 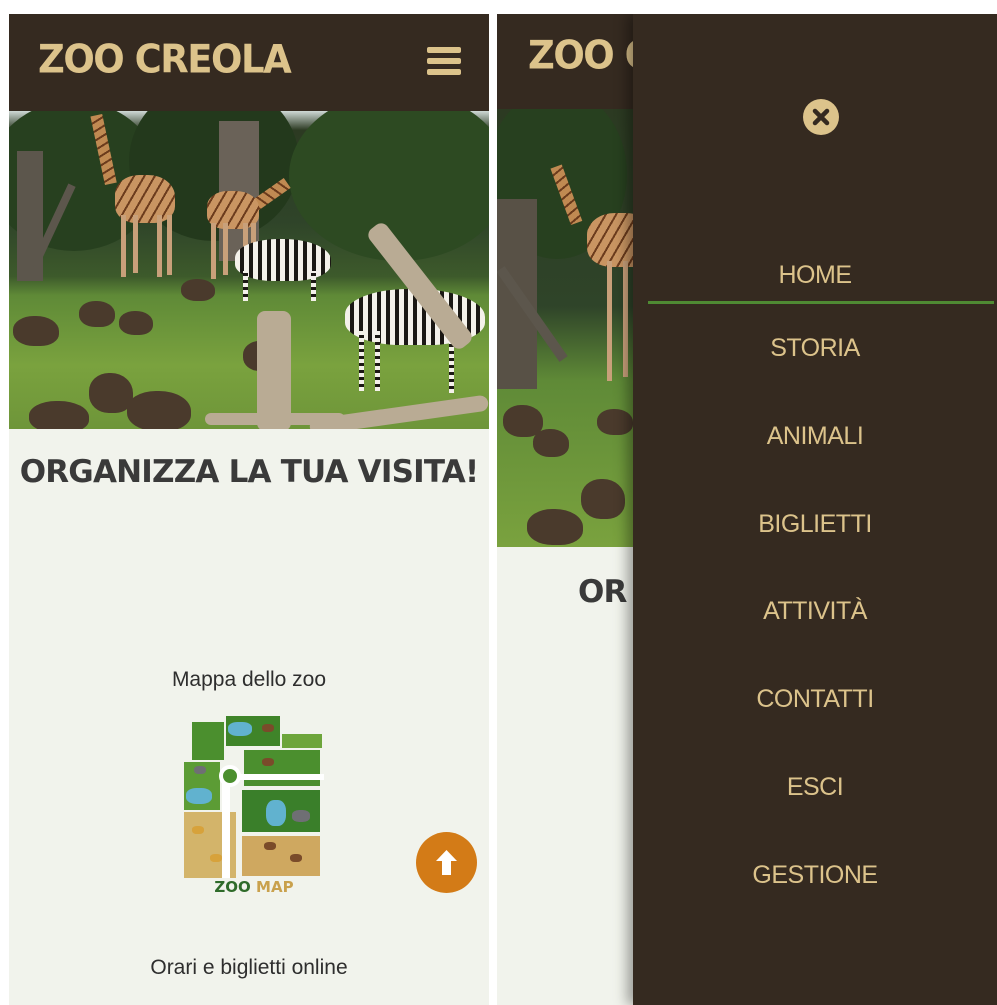 What do you see at coordinates (821, 302) in the screenshot?
I see `active-indicator` at bounding box center [821, 302].